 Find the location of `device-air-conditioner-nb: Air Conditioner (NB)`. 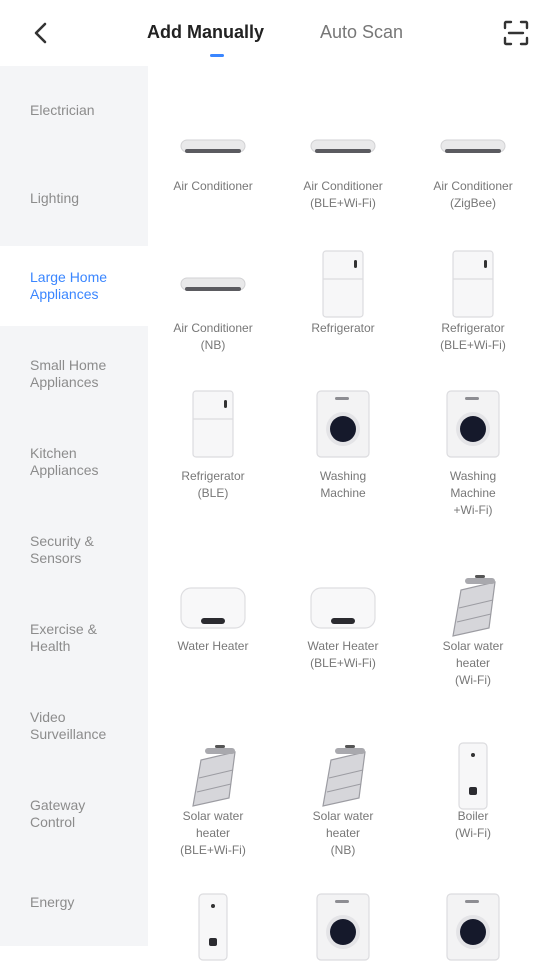

device-air-conditioner-nb: Air Conditioner (NB) is located at coordinates (213, 319).